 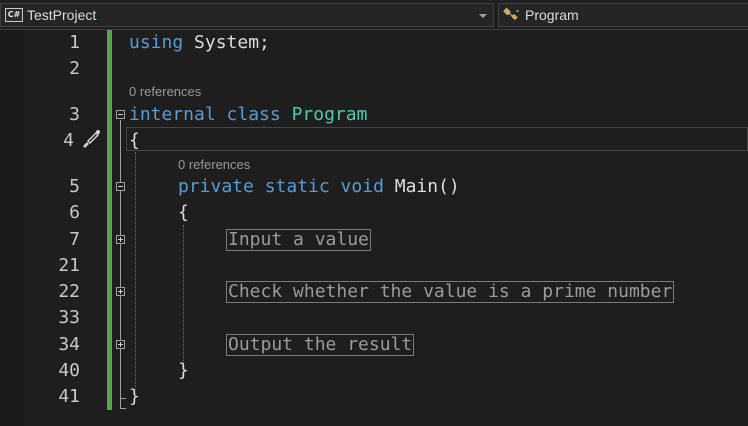 What do you see at coordinates (623, 15) in the screenshot?
I see `type-member-dropdown: Program` at bounding box center [623, 15].